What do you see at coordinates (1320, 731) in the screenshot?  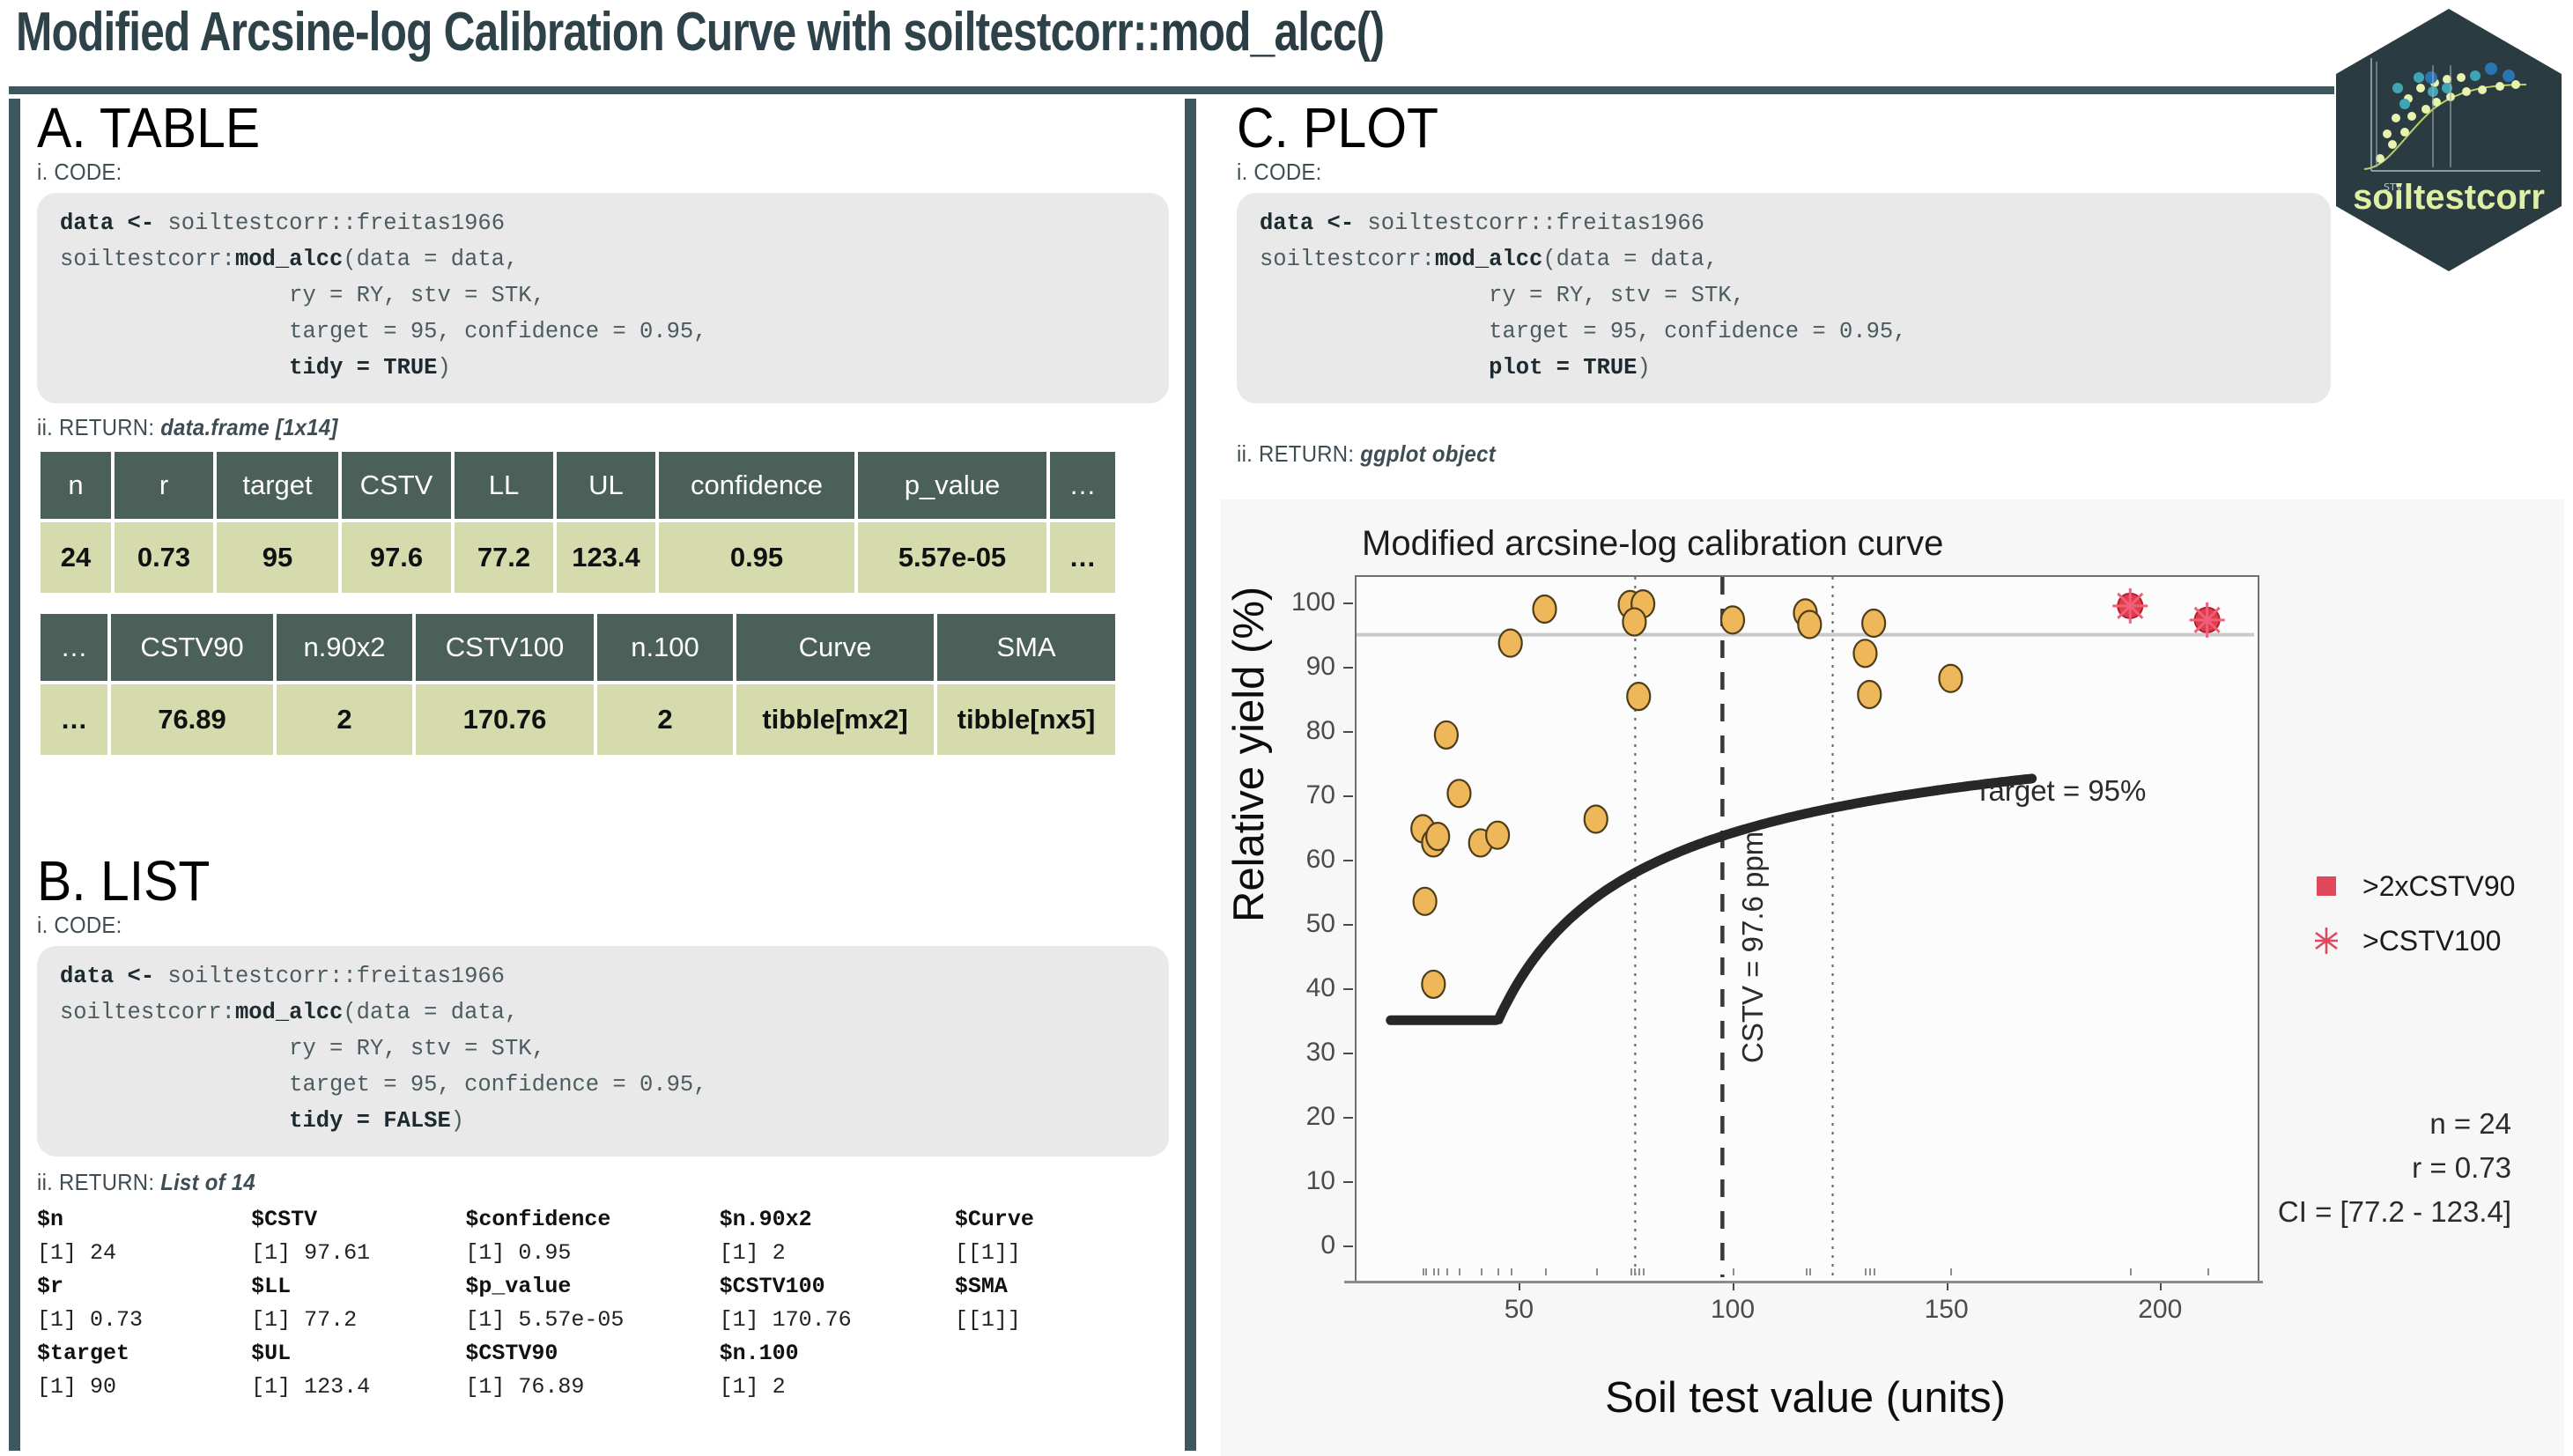 I see `y-tick-label: 80` at bounding box center [1320, 731].